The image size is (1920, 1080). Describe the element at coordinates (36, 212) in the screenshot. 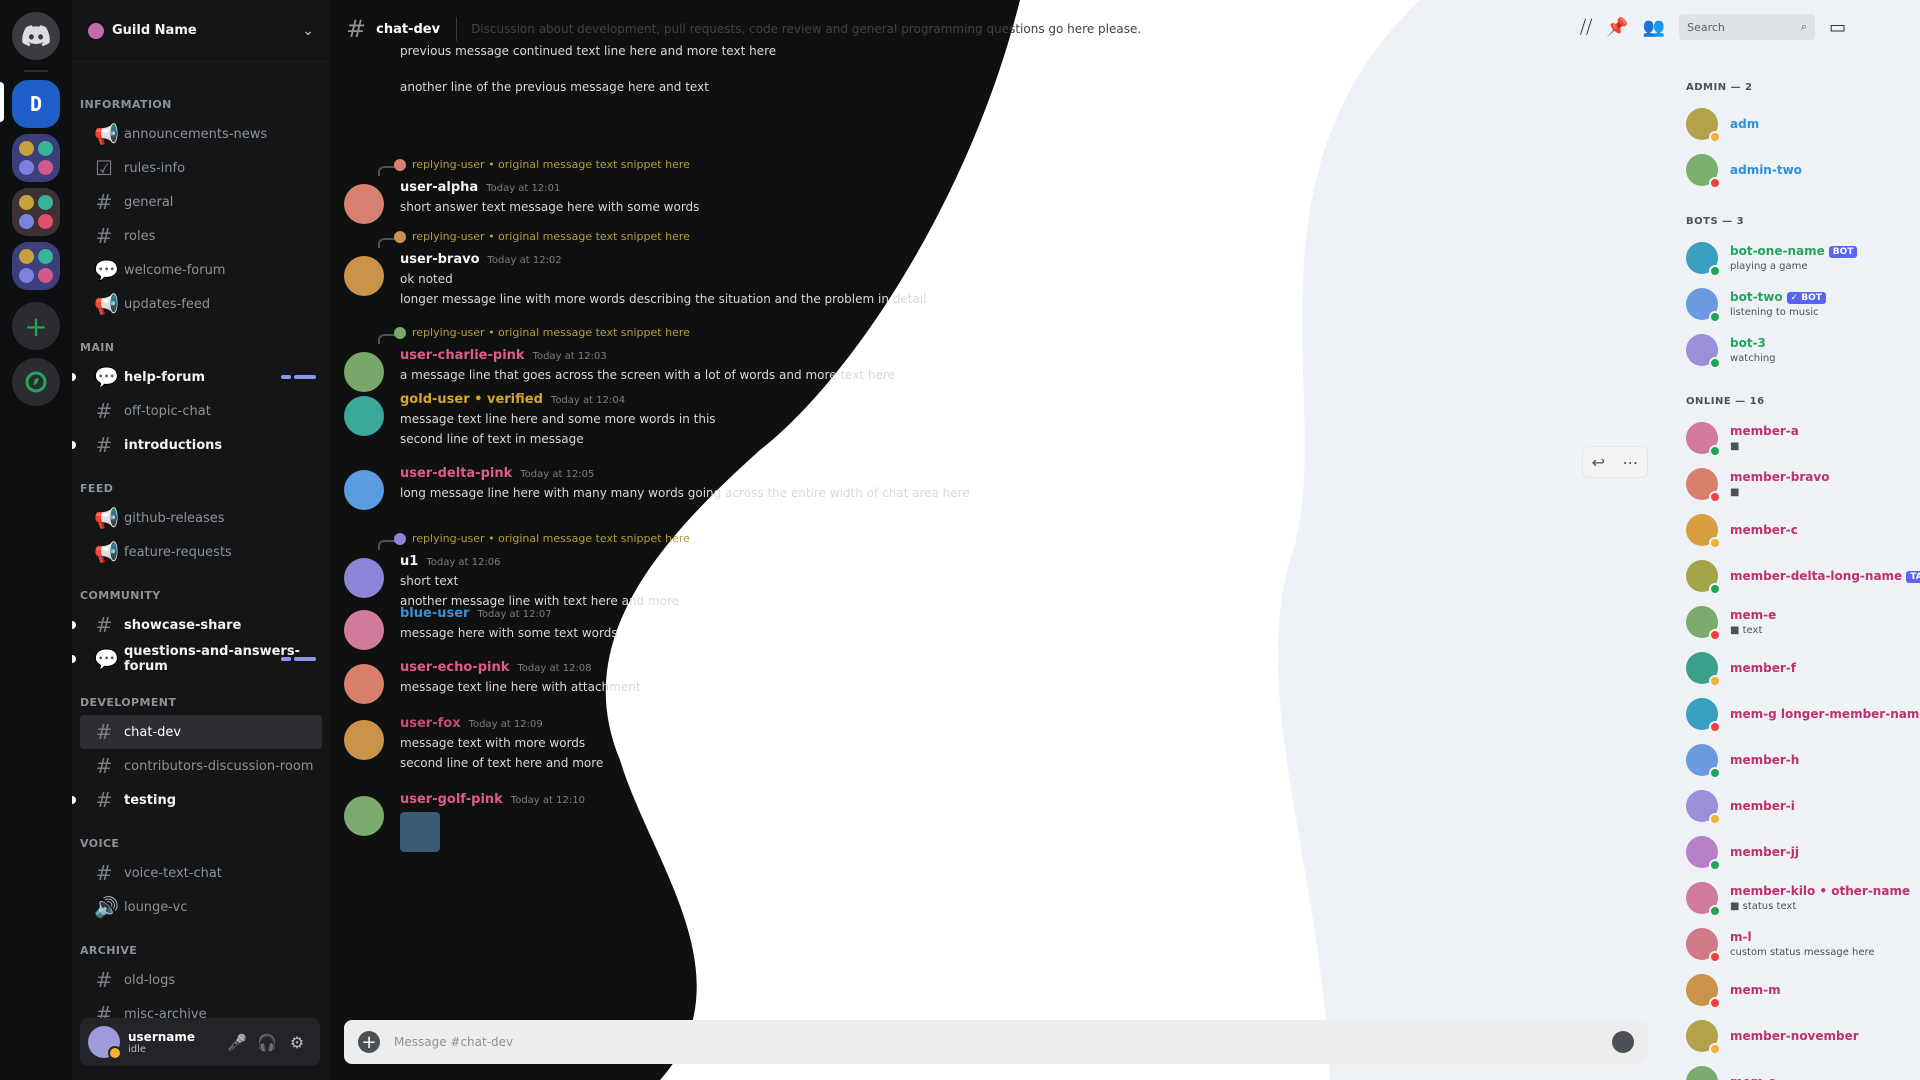

I see `server-folder-b` at that location.